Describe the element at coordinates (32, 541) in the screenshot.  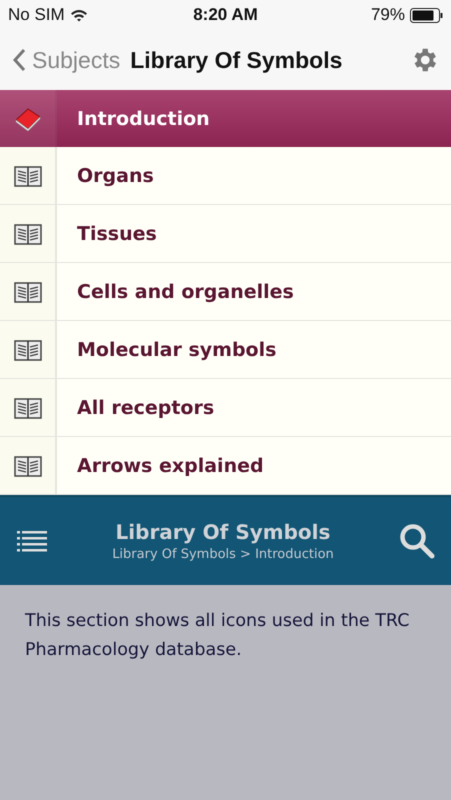
I see `list-icon` at that location.